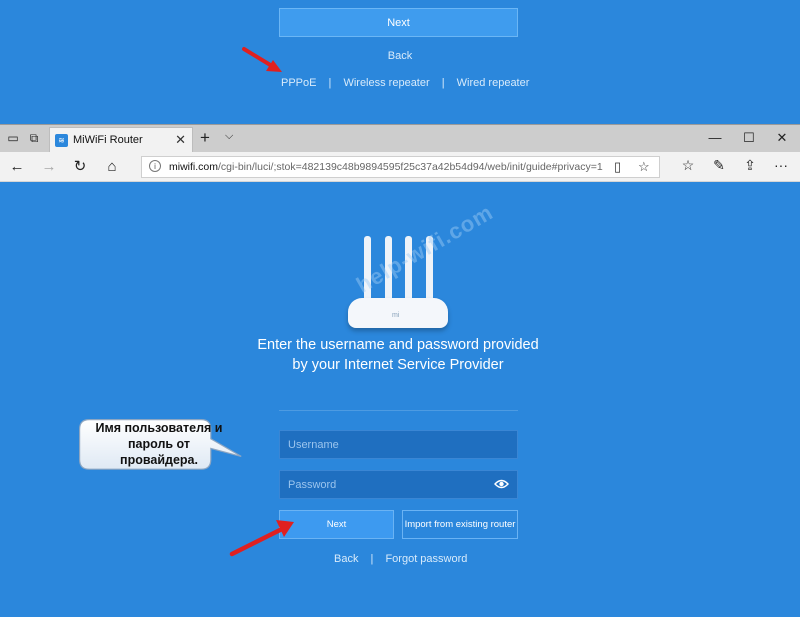 The width and height of the screenshot is (800, 617). Describe the element at coordinates (262, 59) in the screenshot. I see `red-arrow-pppoe` at that location.